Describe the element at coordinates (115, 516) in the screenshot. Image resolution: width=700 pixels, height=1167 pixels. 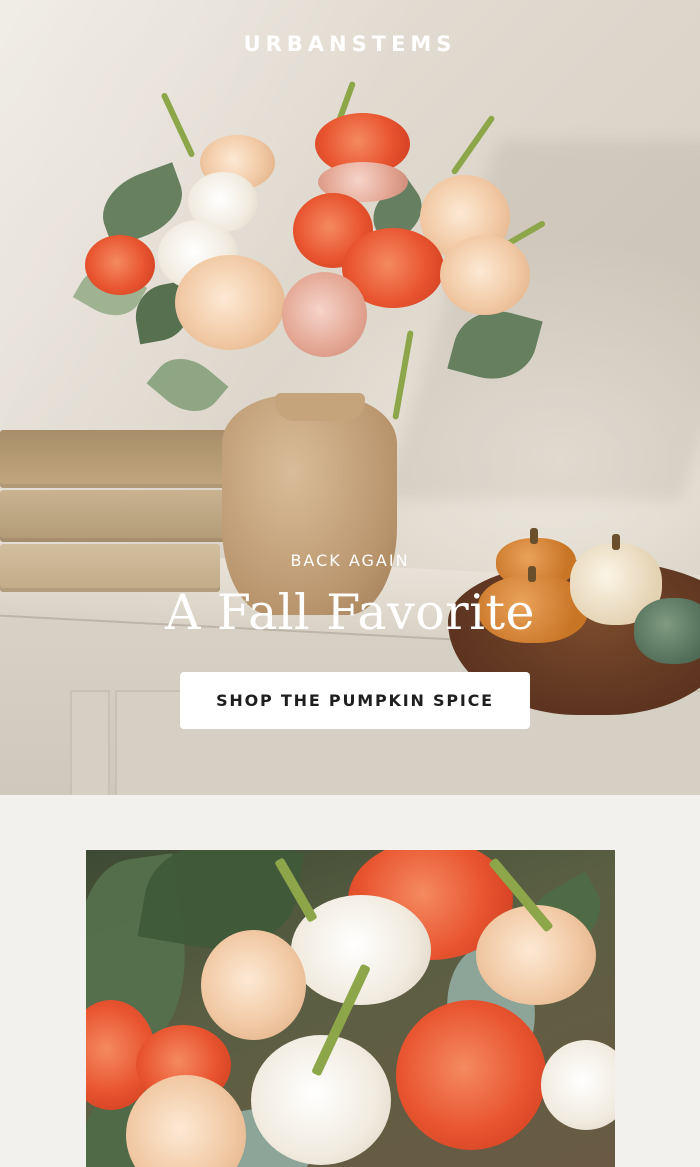
I see `book` at that location.